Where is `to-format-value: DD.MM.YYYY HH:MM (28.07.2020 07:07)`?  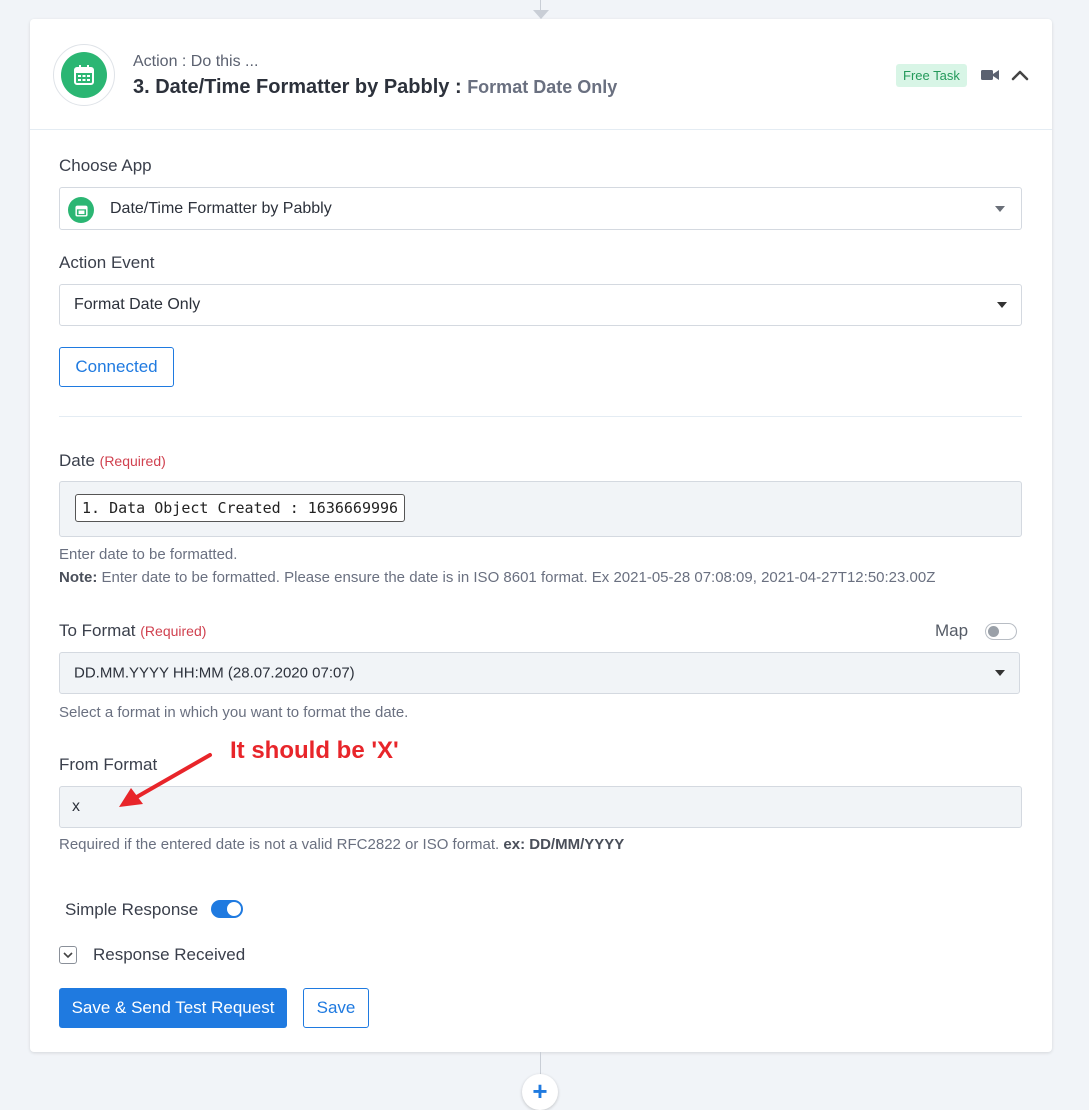
to-format-value: DD.MM.YYYY HH:MM (28.07.2020 07:07) is located at coordinates (214, 673).